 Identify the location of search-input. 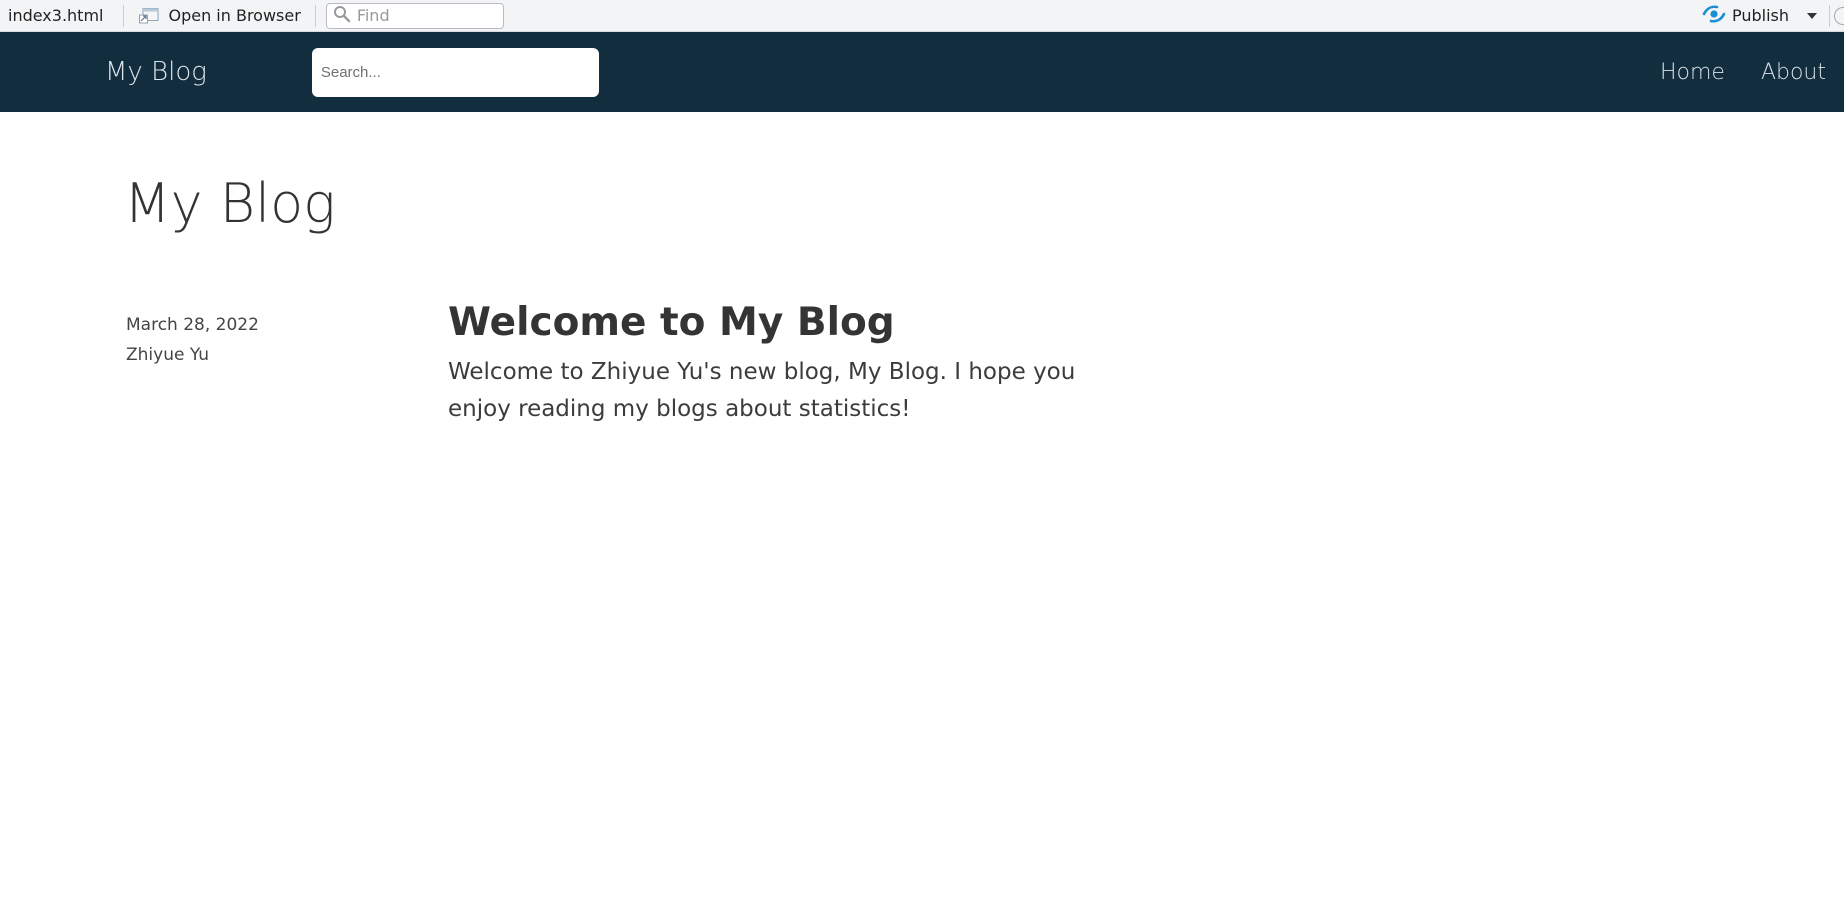
(455, 72).